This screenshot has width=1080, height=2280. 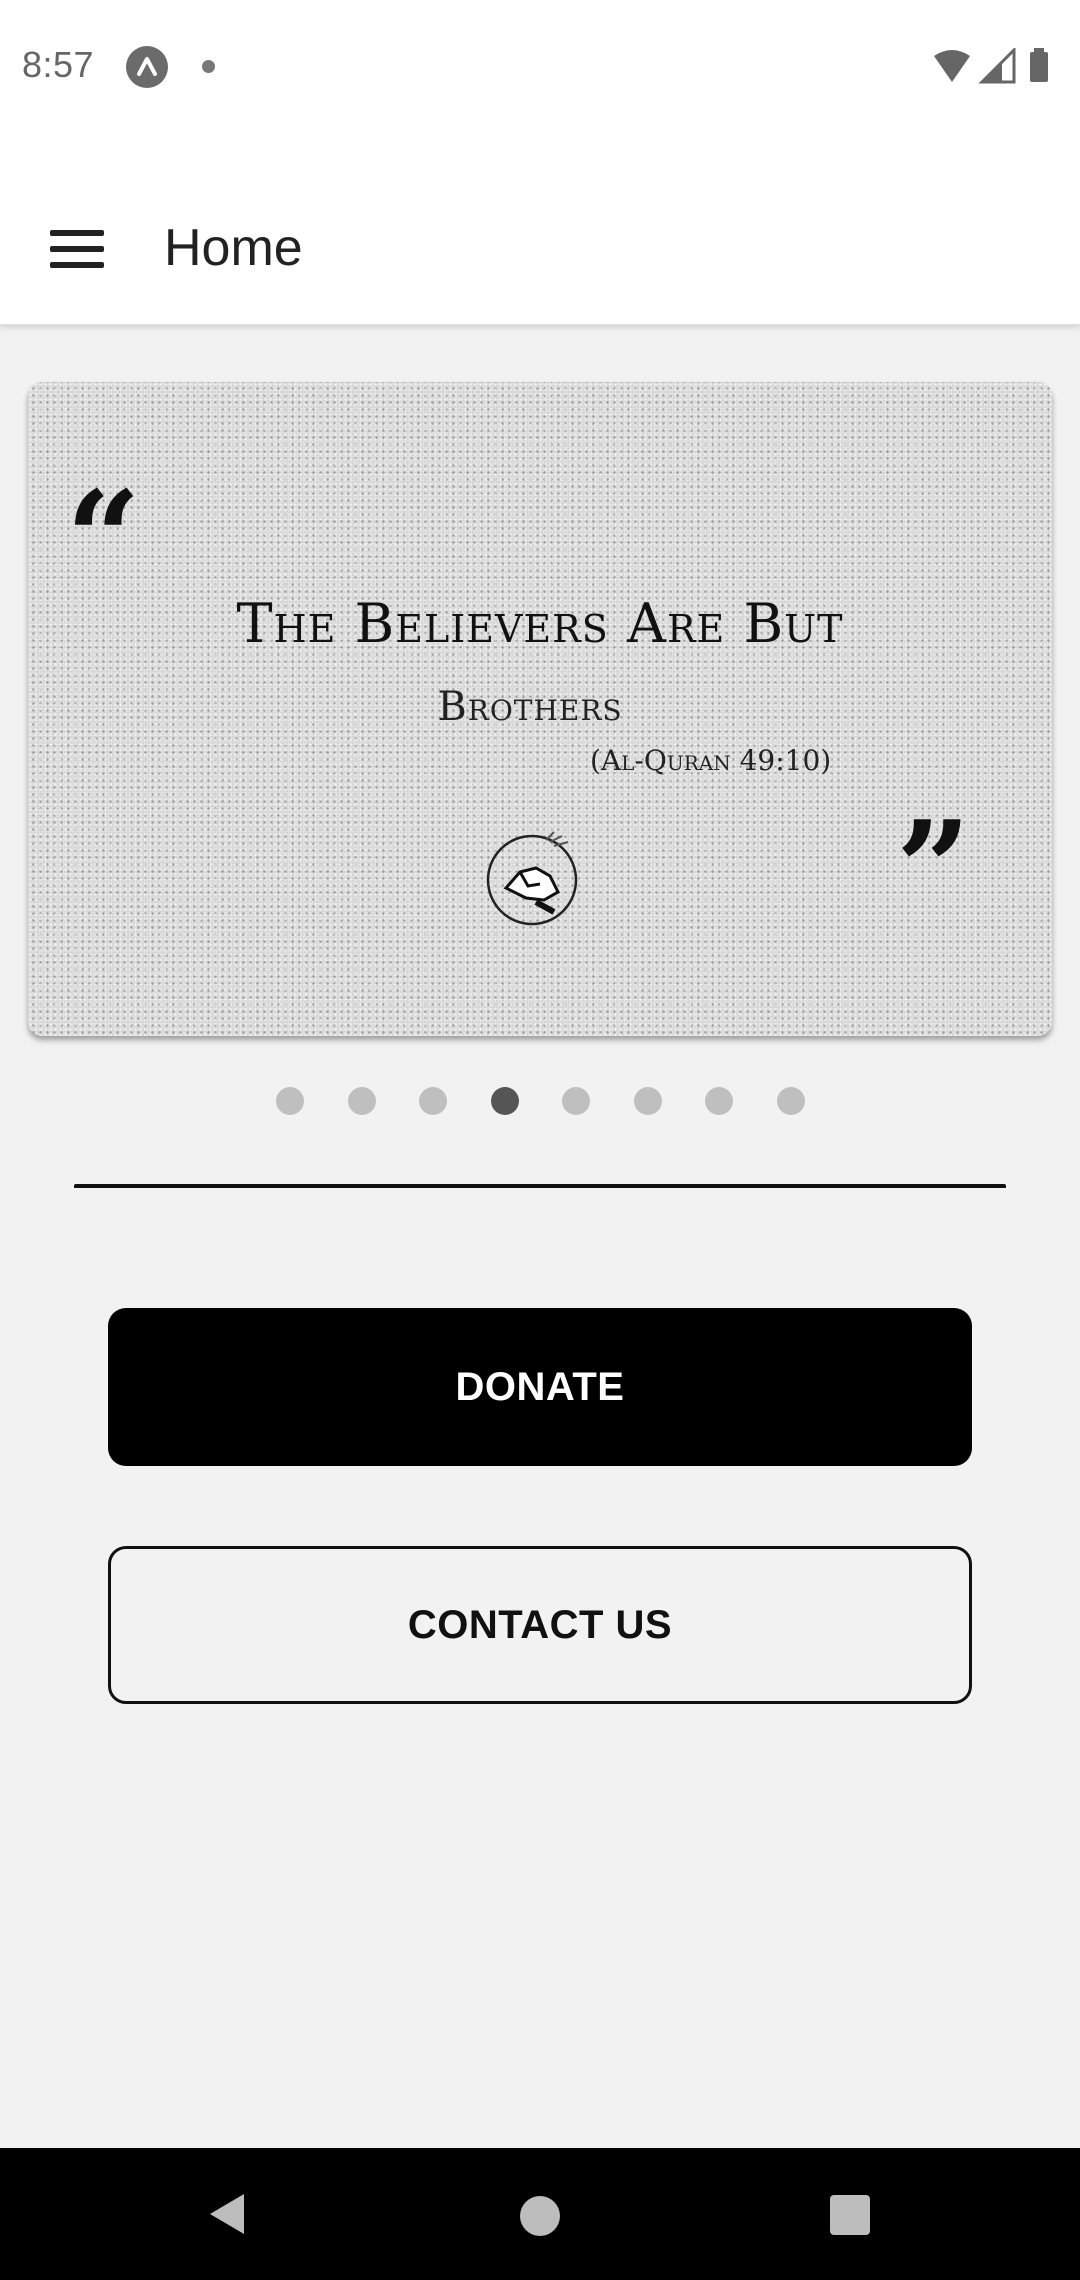 What do you see at coordinates (226, 2216) in the screenshot?
I see `back-icon` at bounding box center [226, 2216].